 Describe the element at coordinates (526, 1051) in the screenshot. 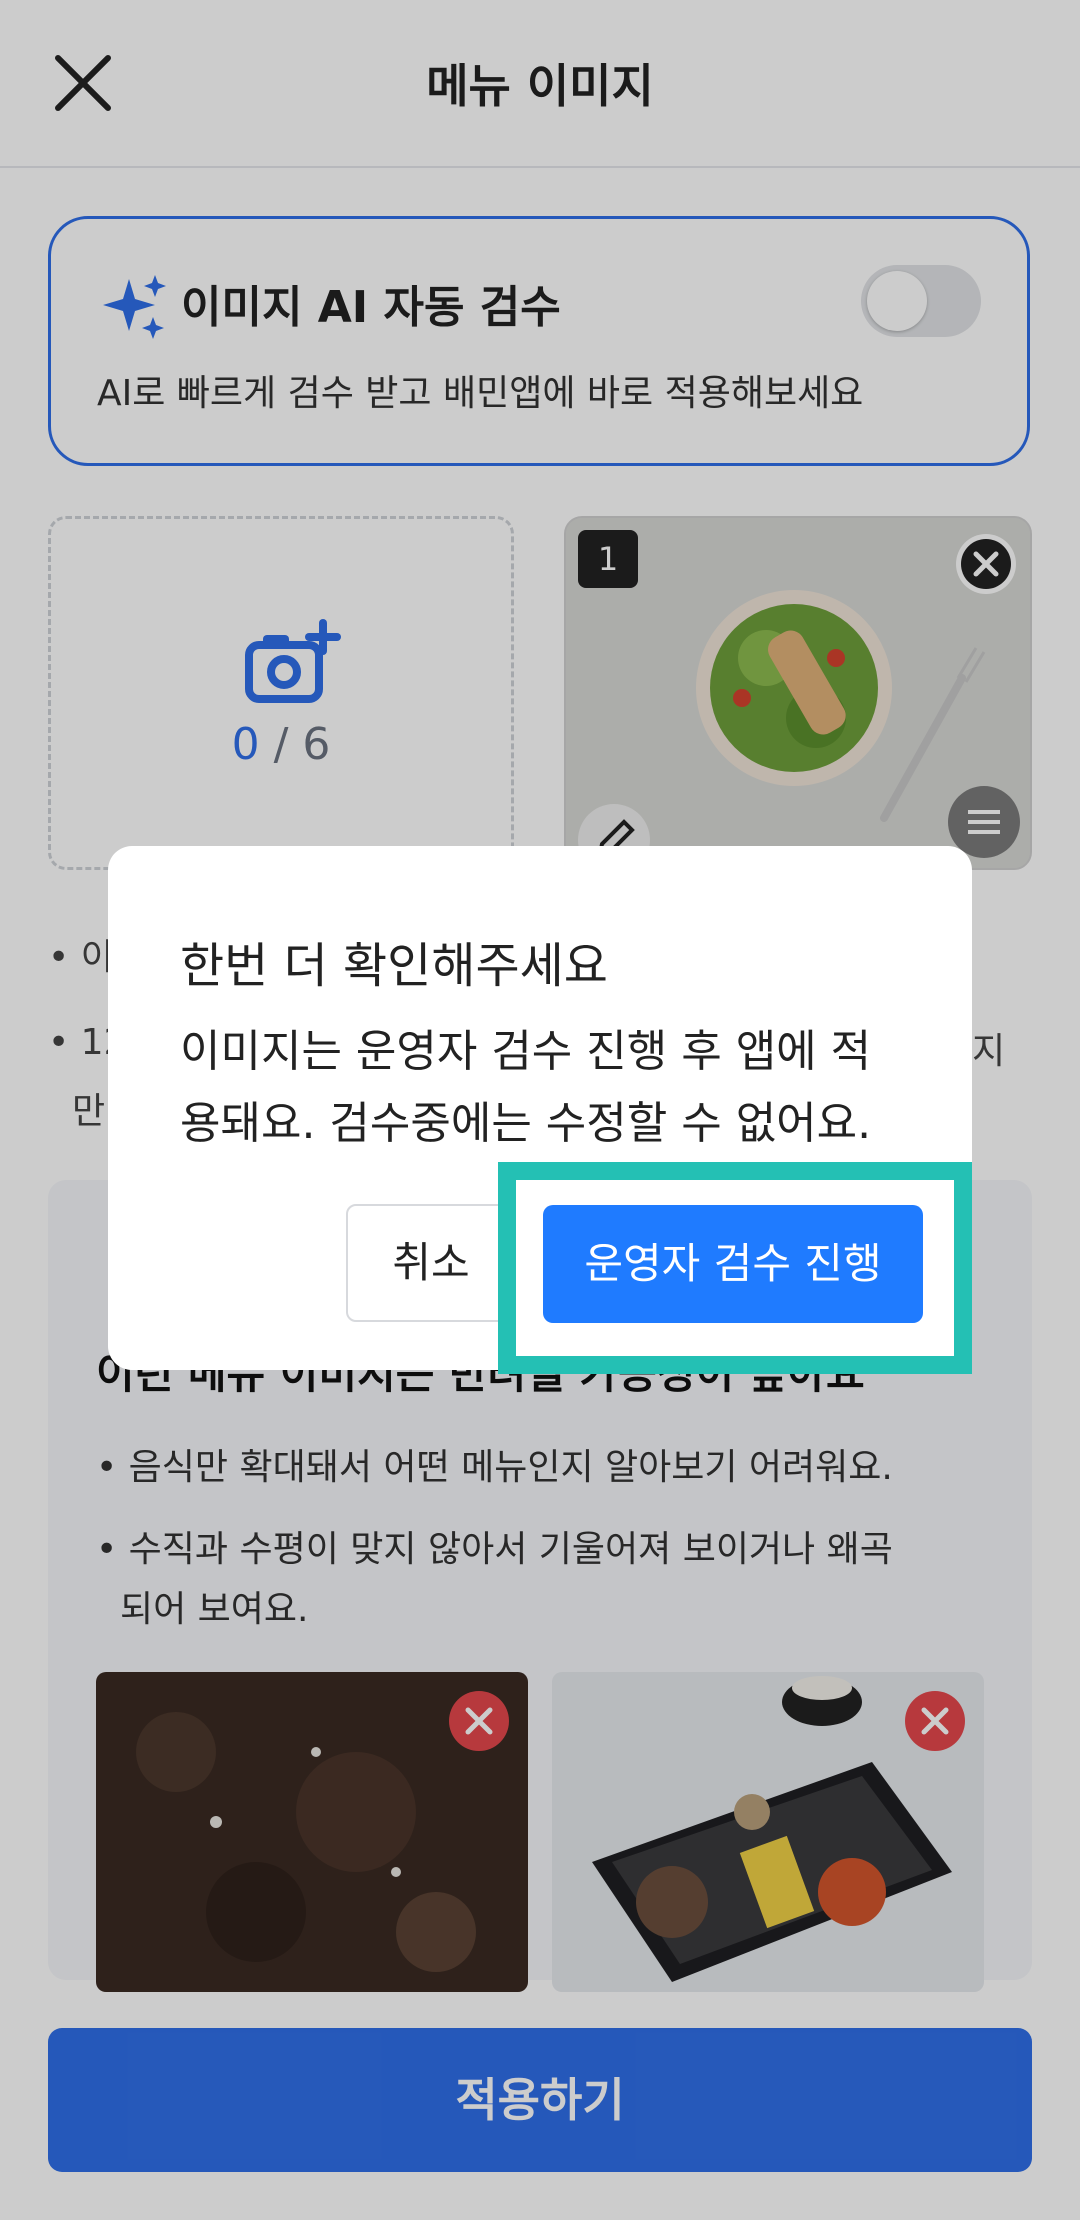

I see `dialog-body-line-1: 이미지는 운영자 검수 진행 후 앱에 적` at that location.